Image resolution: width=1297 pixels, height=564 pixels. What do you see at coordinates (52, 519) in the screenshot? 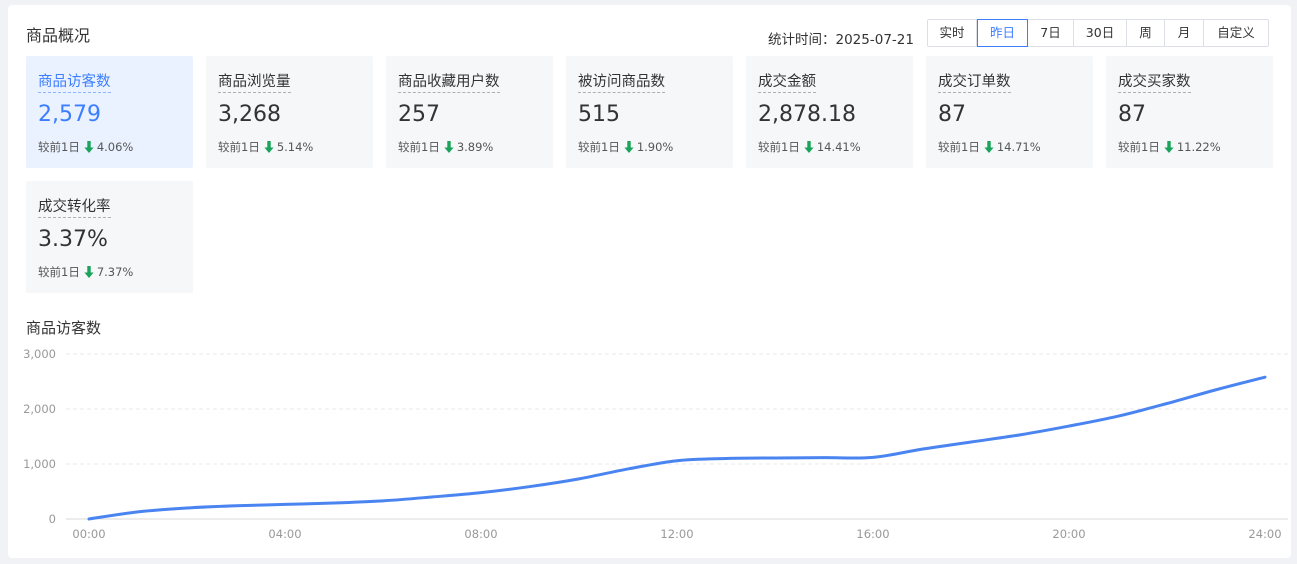
I see `y-tick-label: 0` at bounding box center [52, 519].